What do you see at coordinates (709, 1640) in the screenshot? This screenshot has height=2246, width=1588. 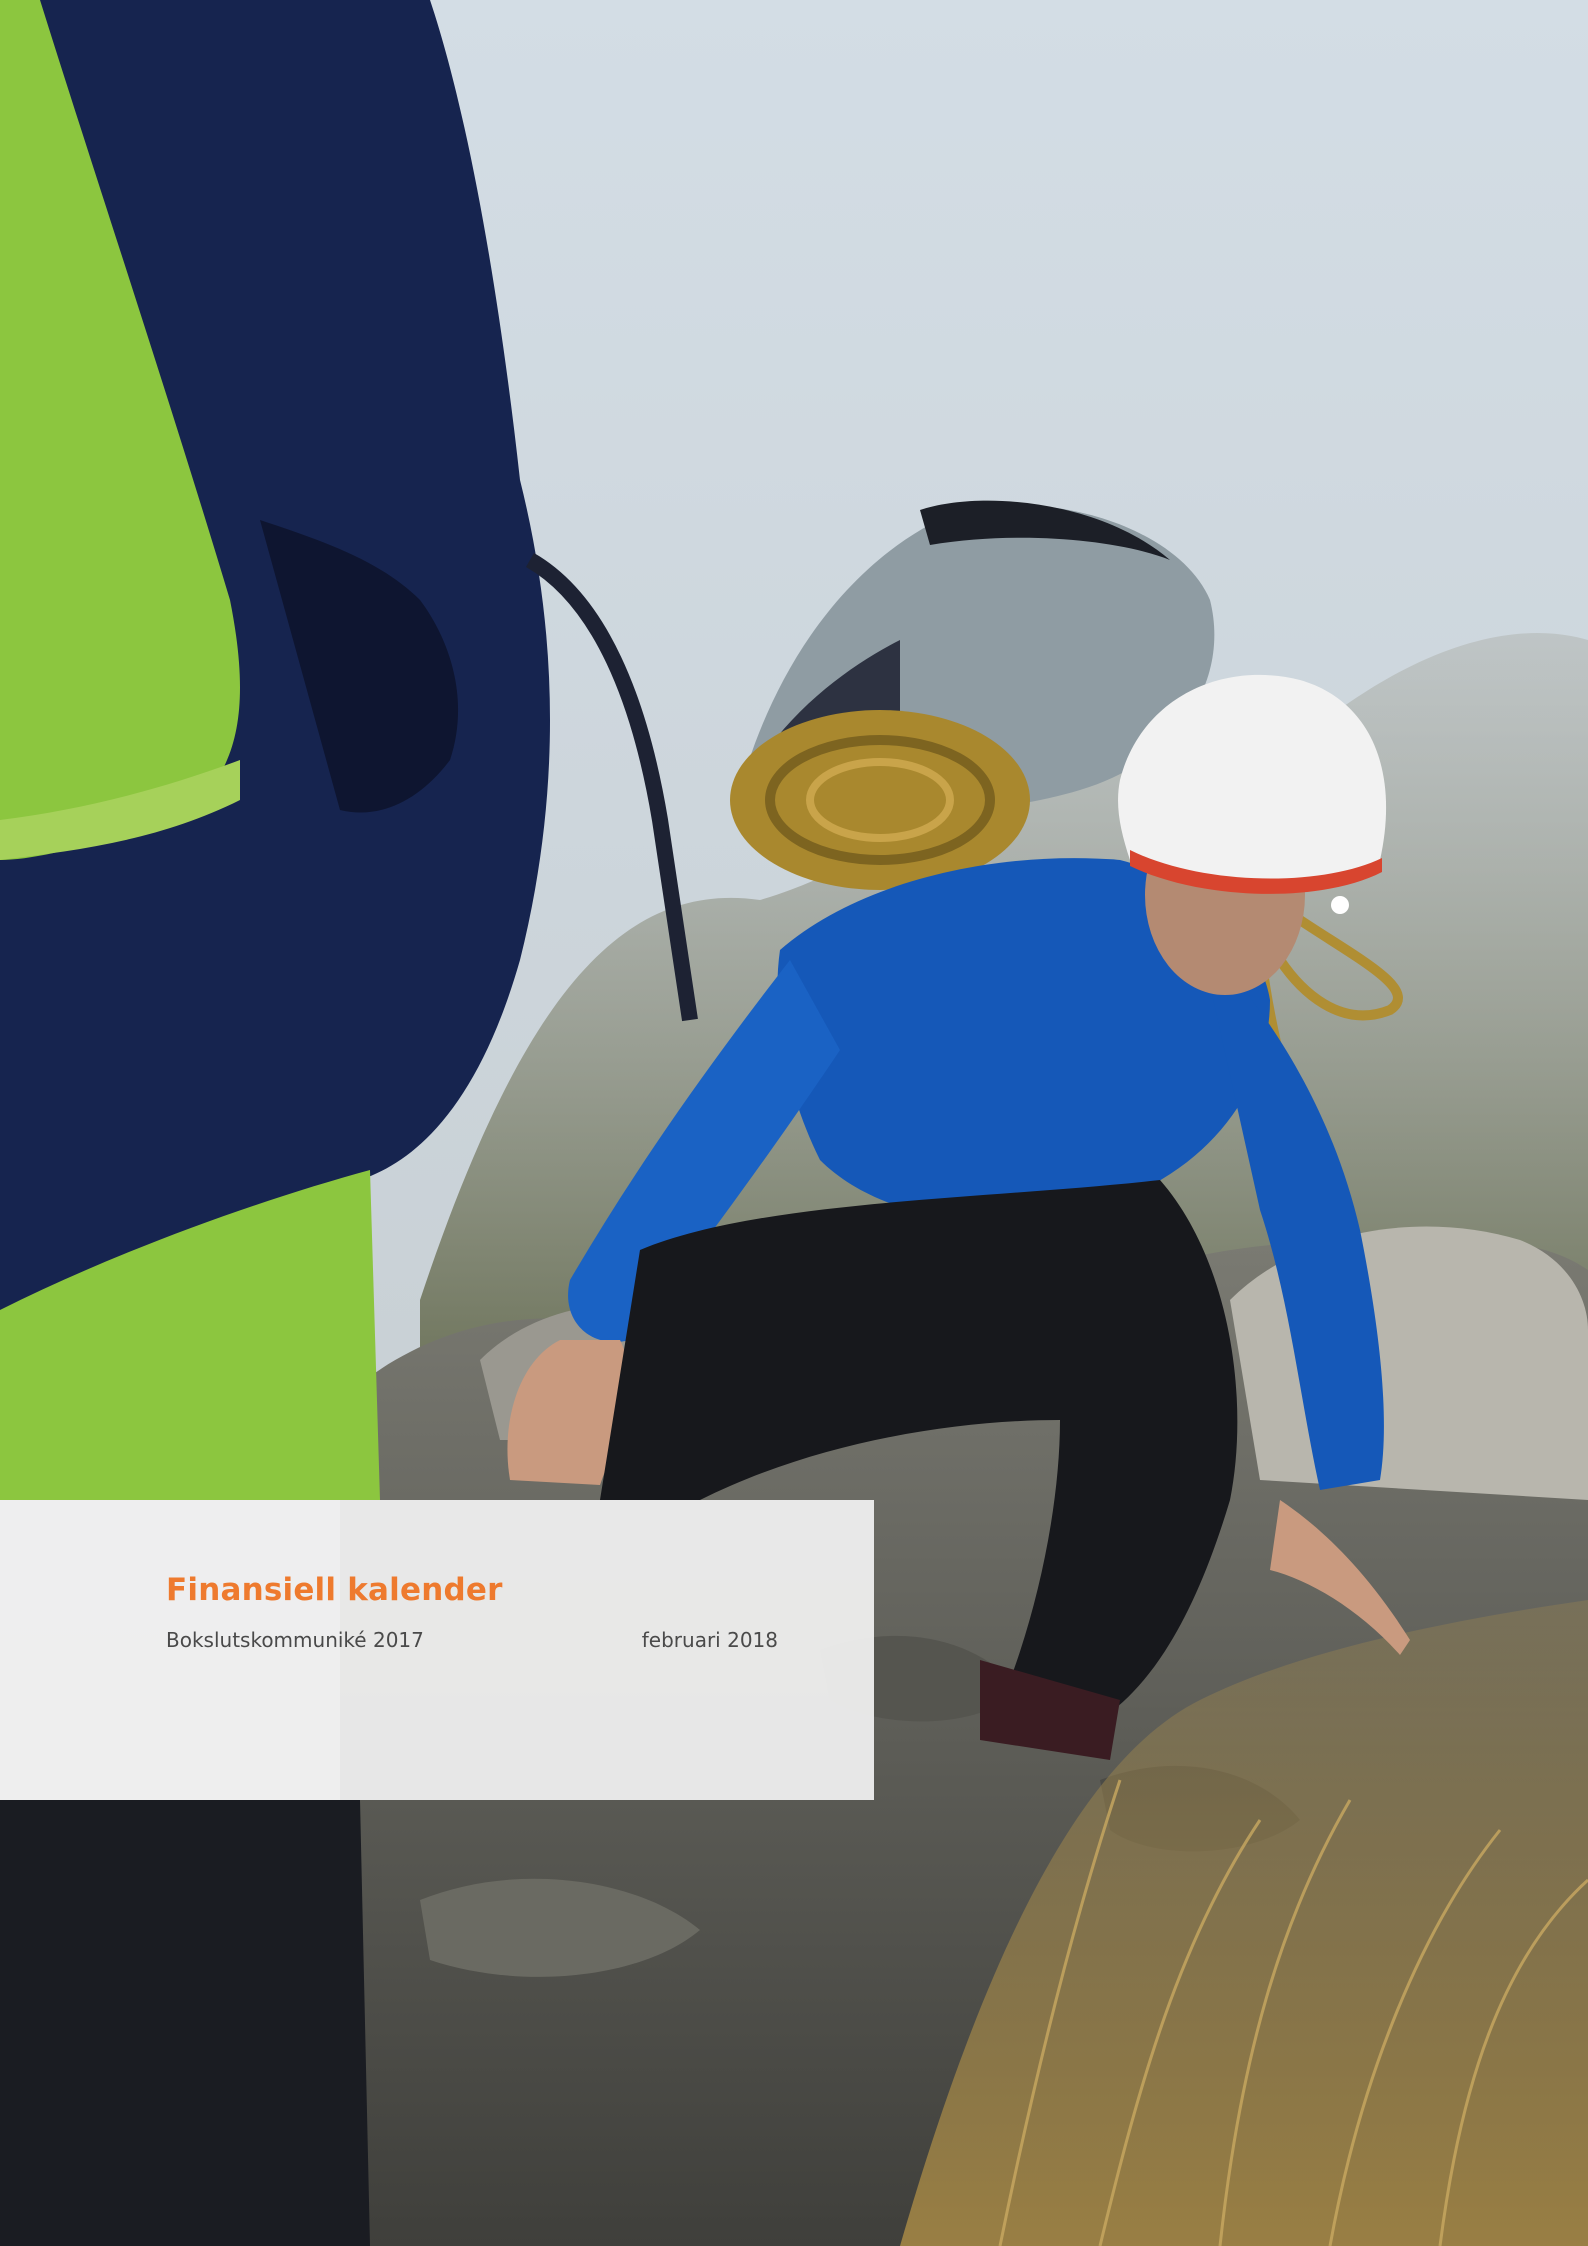 I see `event-date: februari 2018` at bounding box center [709, 1640].